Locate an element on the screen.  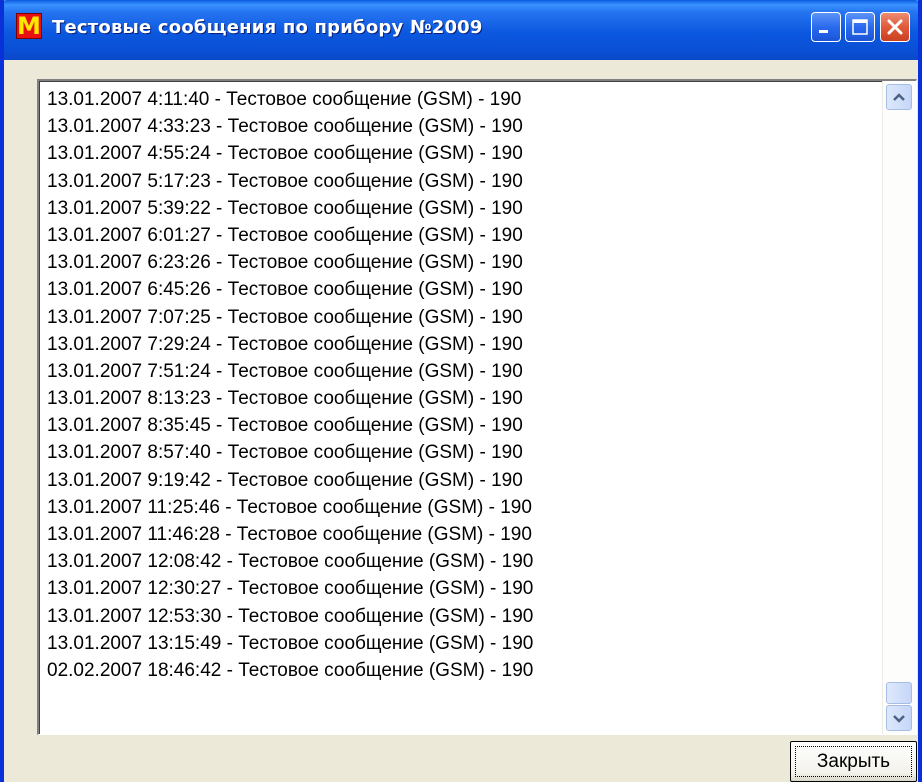
maximize-icon is located at coordinates (860, 27).